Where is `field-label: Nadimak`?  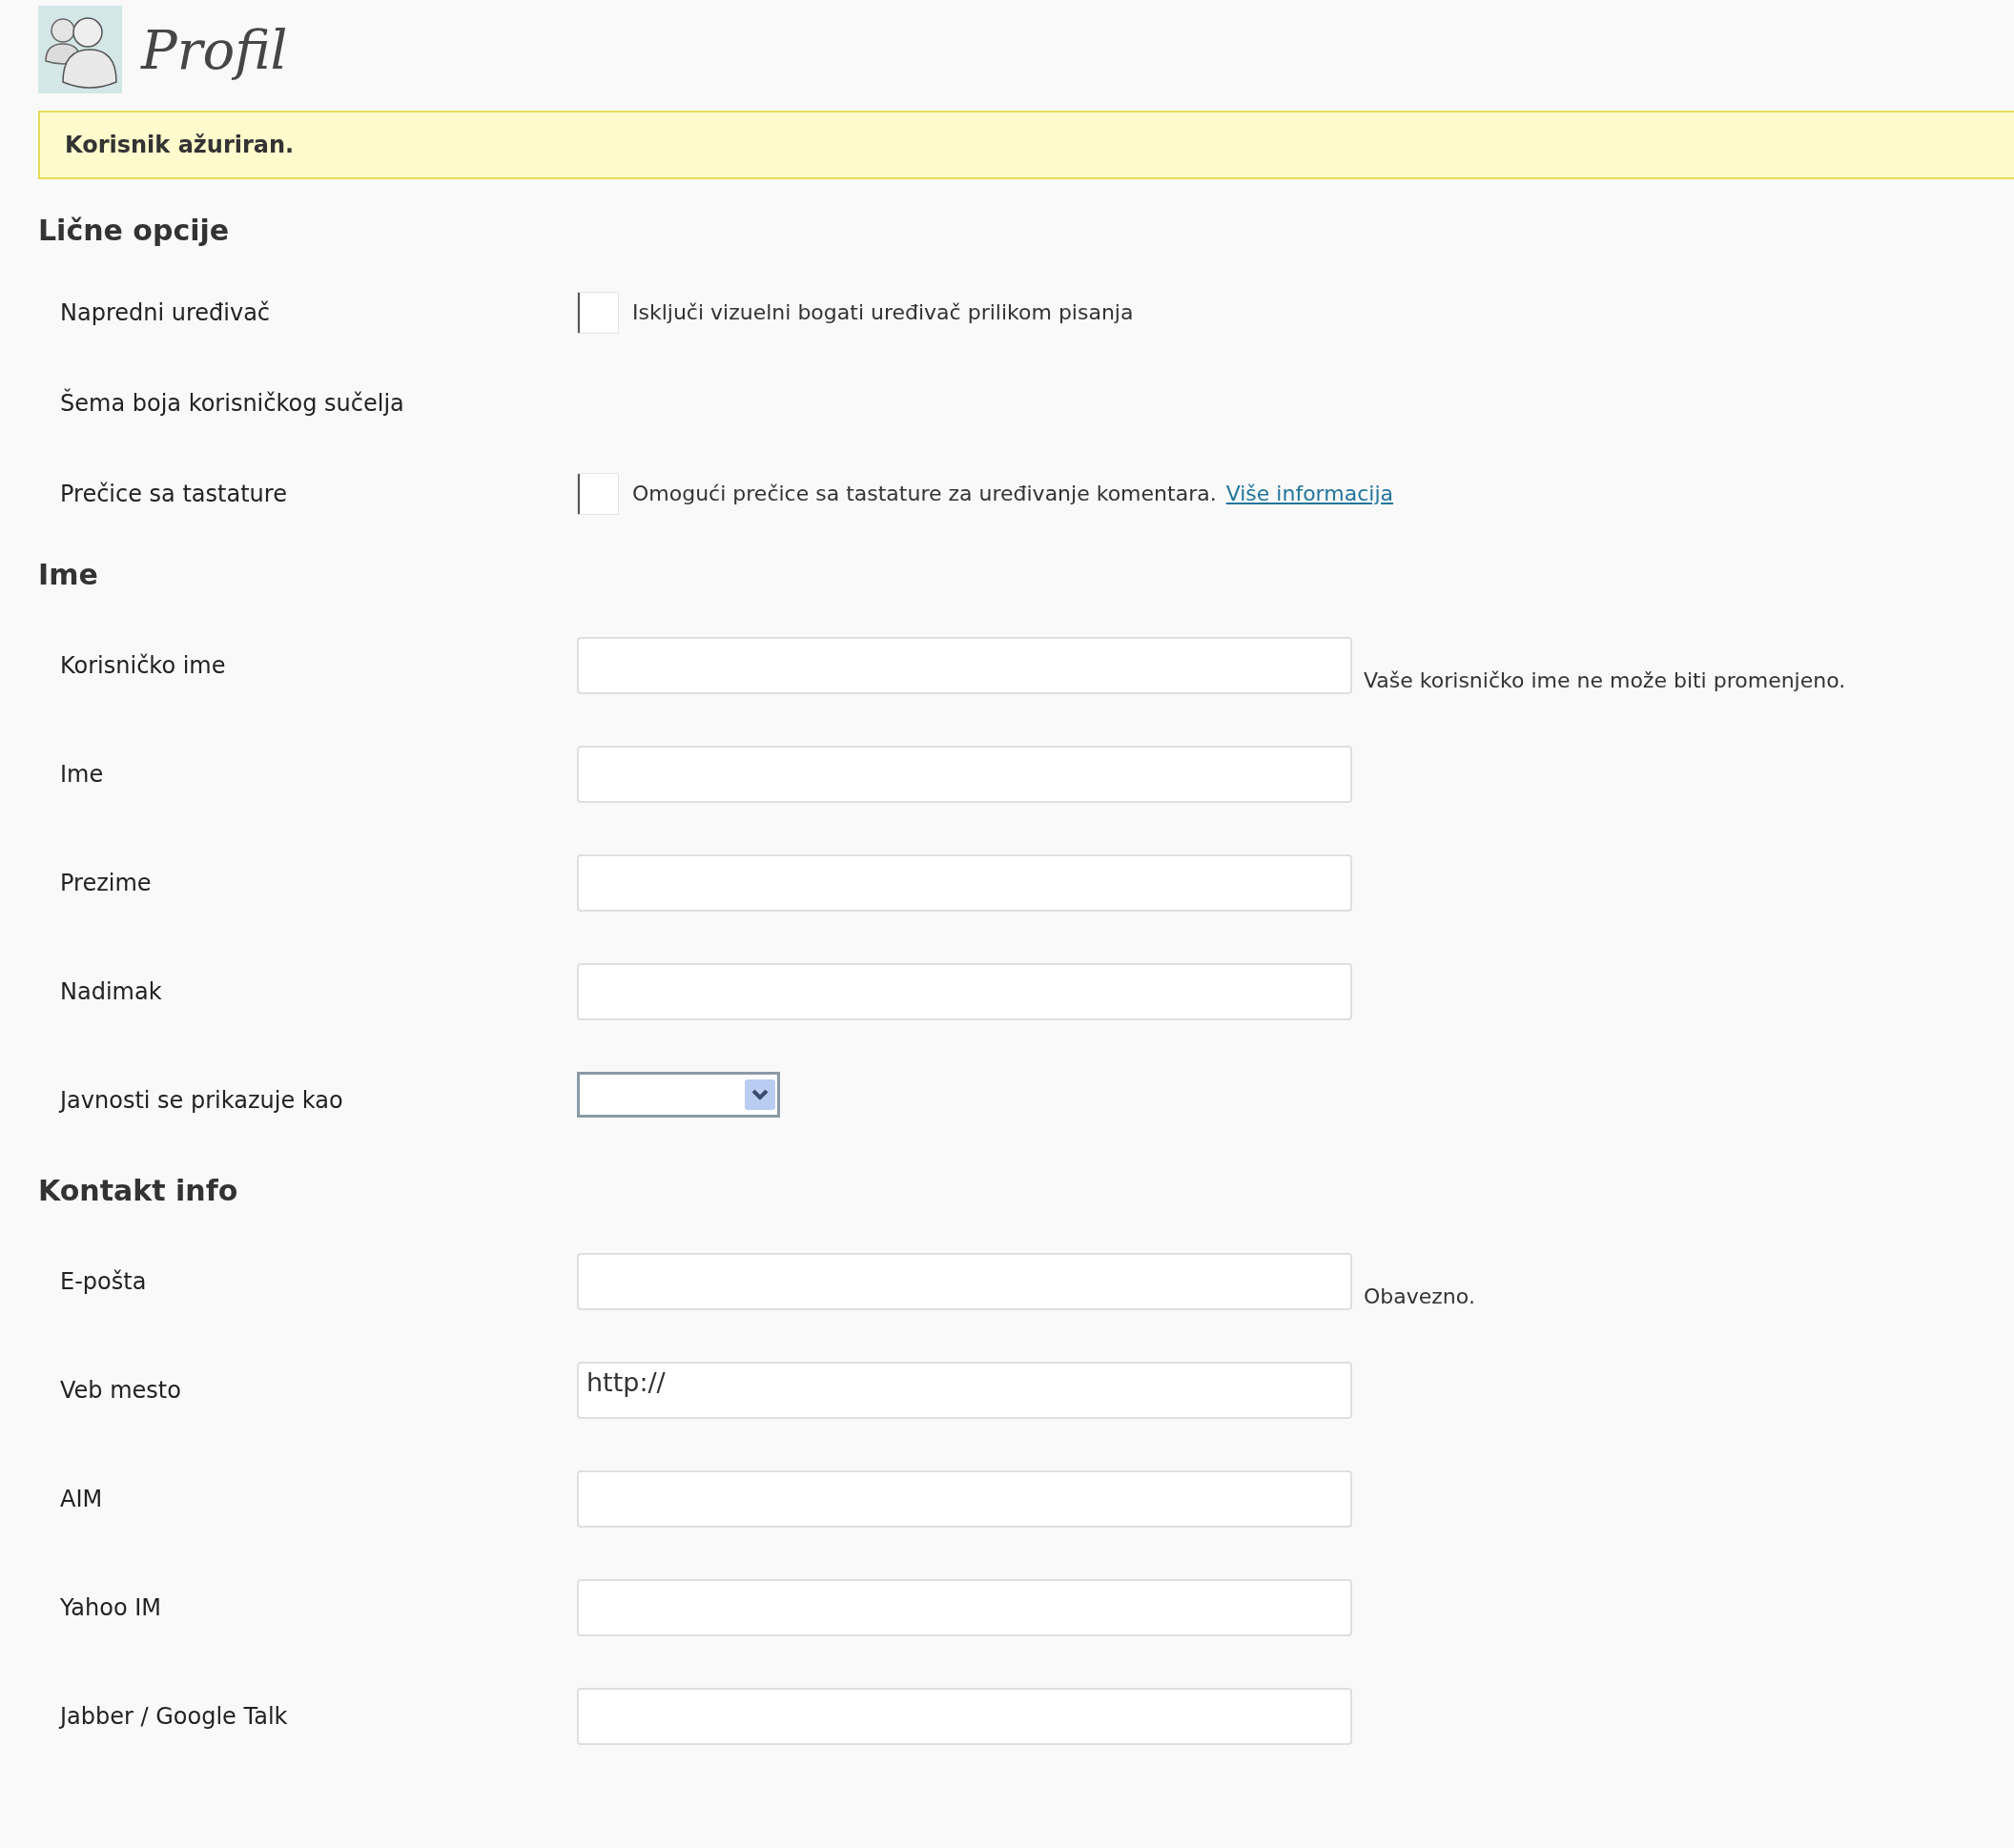 field-label: Nadimak is located at coordinates (111, 991).